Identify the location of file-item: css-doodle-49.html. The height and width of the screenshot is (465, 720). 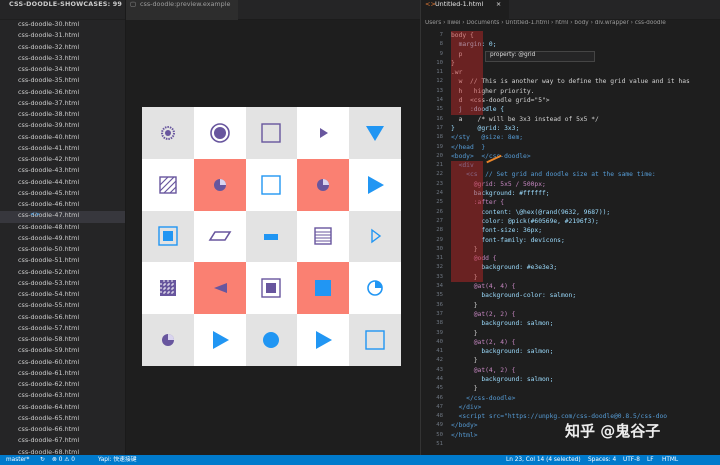
(62, 239).